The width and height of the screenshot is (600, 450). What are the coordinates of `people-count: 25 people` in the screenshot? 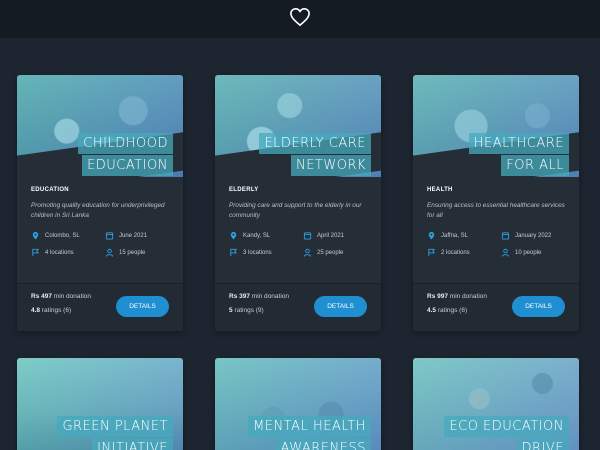 It's located at (340, 252).